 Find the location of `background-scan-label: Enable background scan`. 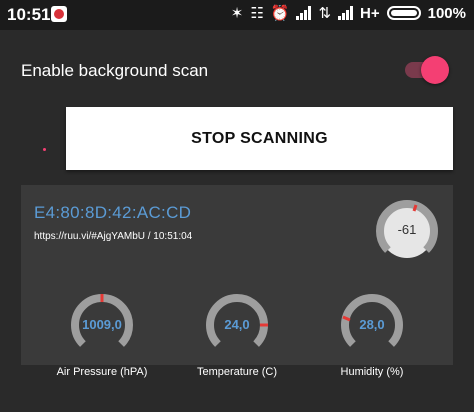

background-scan-label: Enable background scan is located at coordinates (115, 70).